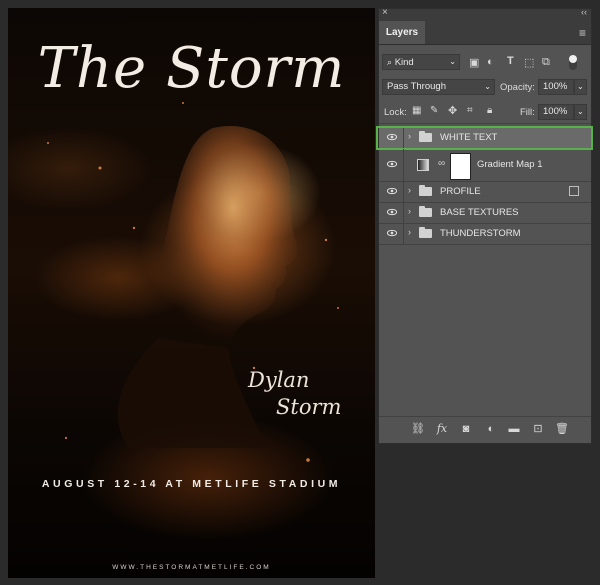 The image size is (600, 585). What do you see at coordinates (460, 191) in the screenshot?
I see `layer-name: PROFILE` at bounding box center [460, 191].